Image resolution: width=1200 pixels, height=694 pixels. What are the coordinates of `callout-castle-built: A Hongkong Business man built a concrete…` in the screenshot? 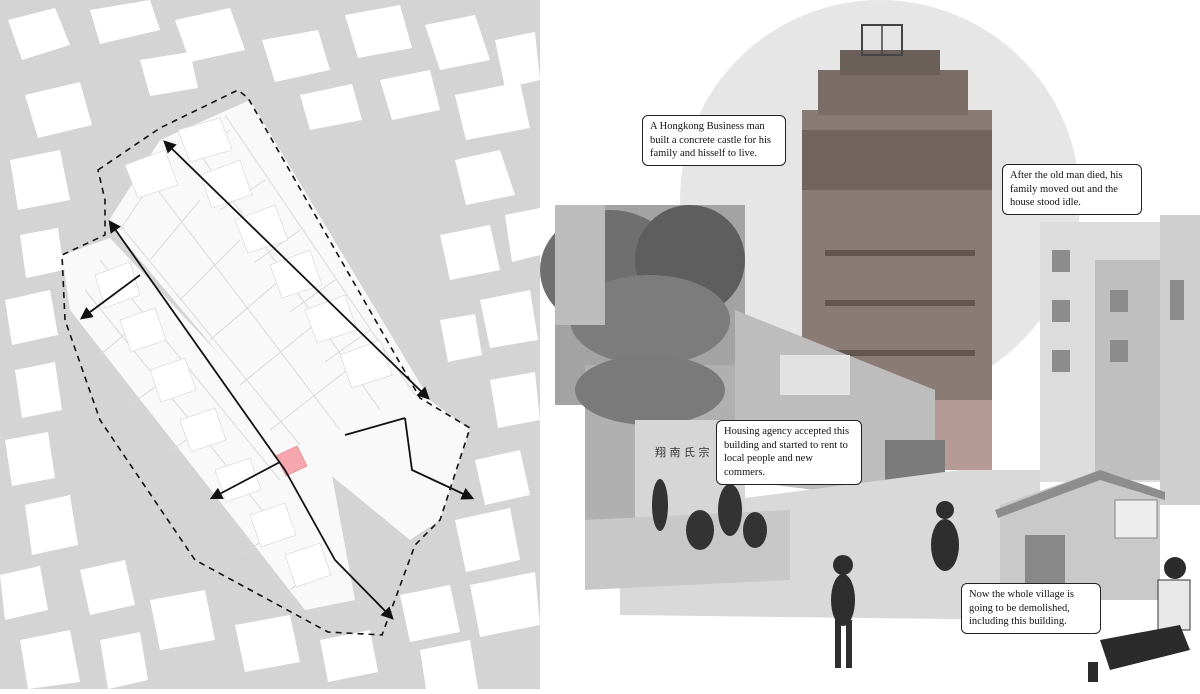 It's located at (714, 140).